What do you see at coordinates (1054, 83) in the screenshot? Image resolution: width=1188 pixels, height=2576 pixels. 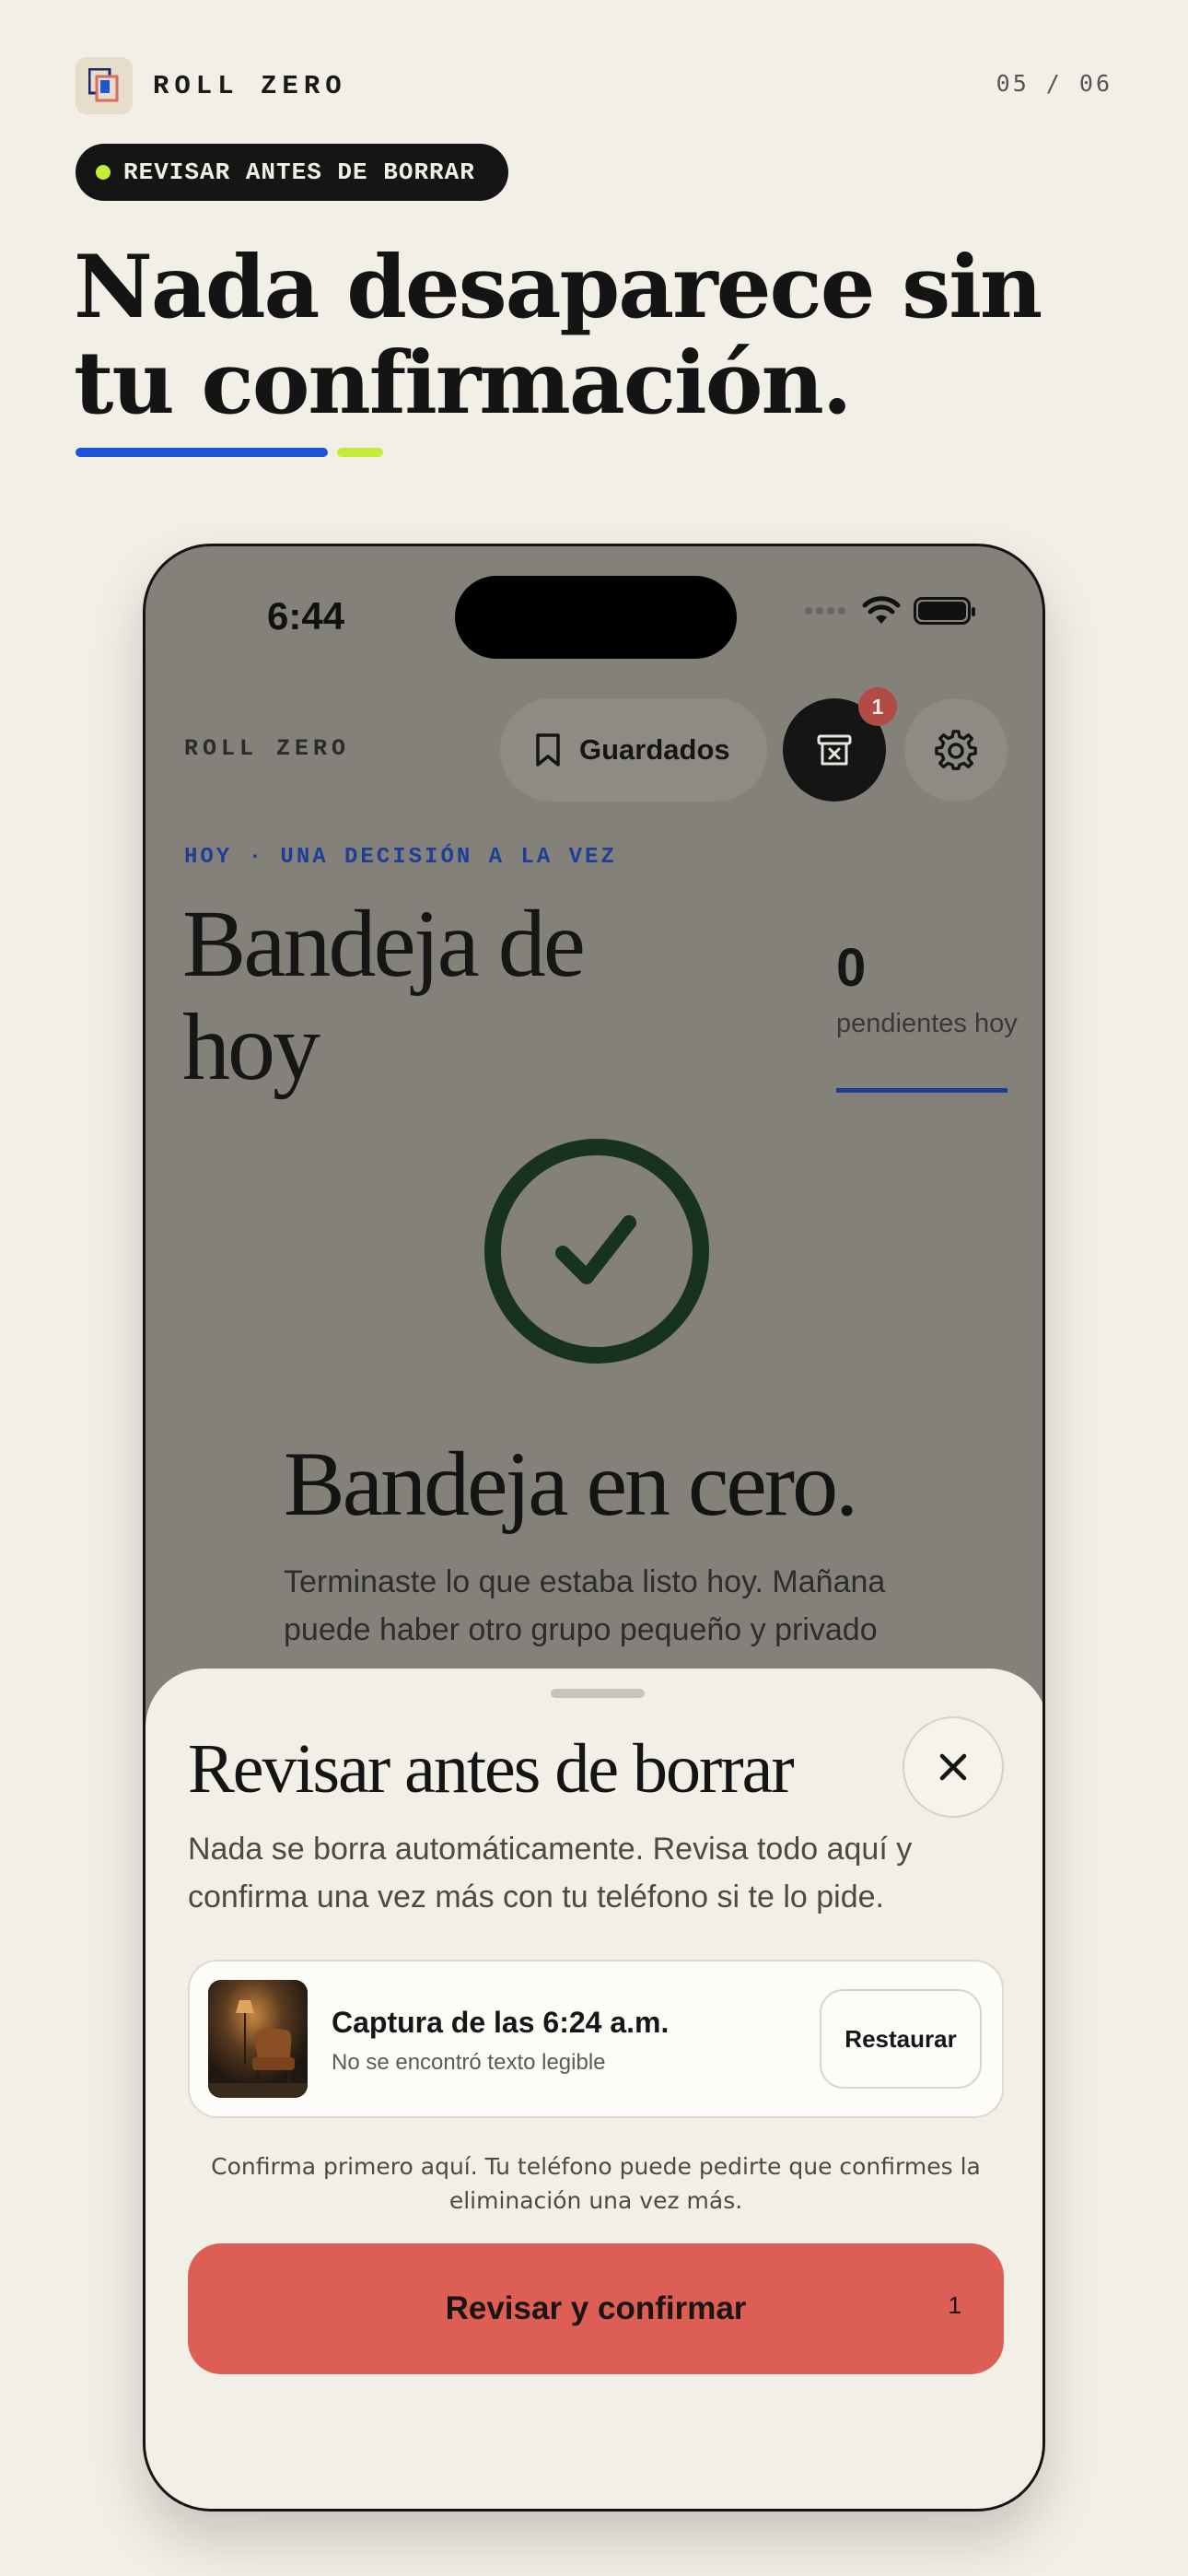 I see `page-counter: 05 / 06` at bounding box center [1054, 83].